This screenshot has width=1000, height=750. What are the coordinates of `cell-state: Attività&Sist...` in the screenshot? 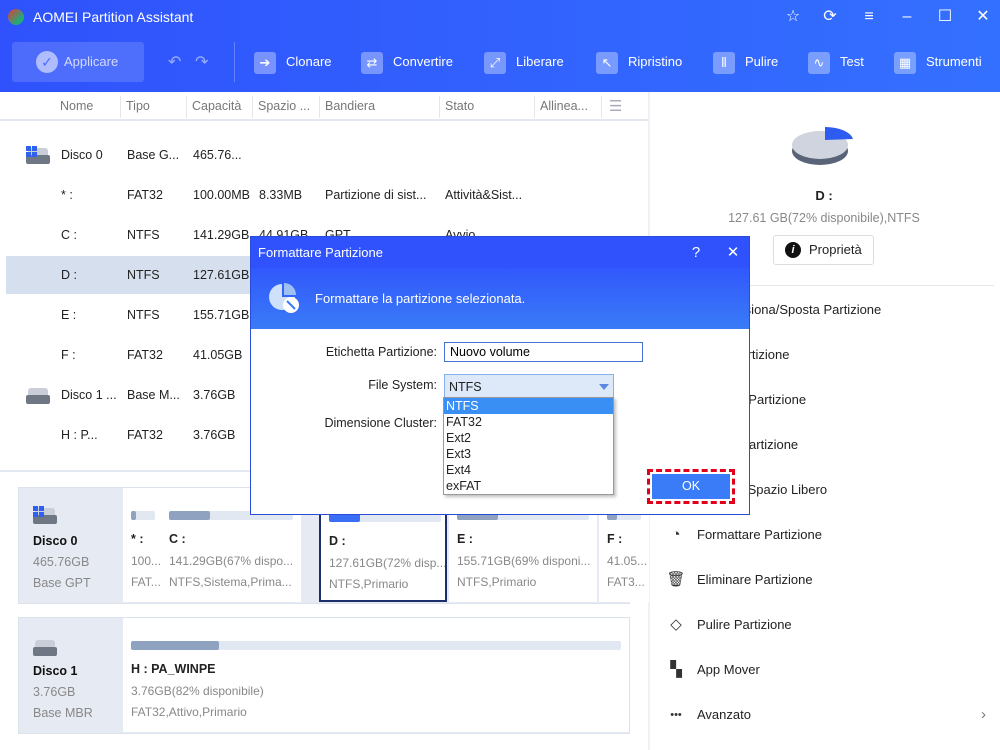 It's located at (484, 195).